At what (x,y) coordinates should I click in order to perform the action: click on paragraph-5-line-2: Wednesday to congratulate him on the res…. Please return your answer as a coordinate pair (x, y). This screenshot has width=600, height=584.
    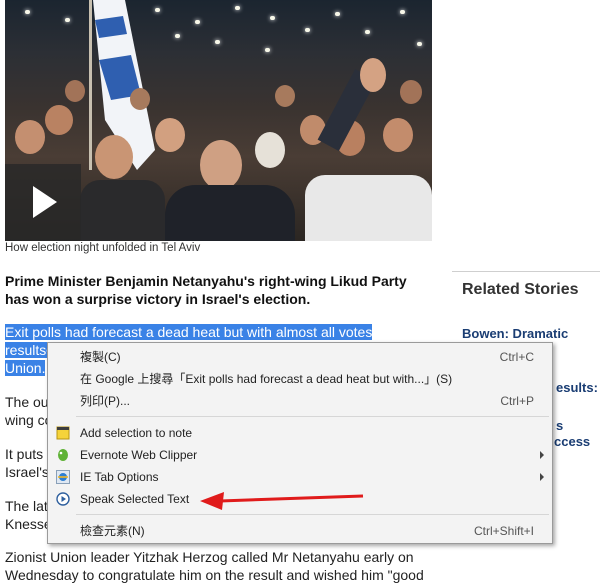
    Looking at the image, I should click on (214, 575).